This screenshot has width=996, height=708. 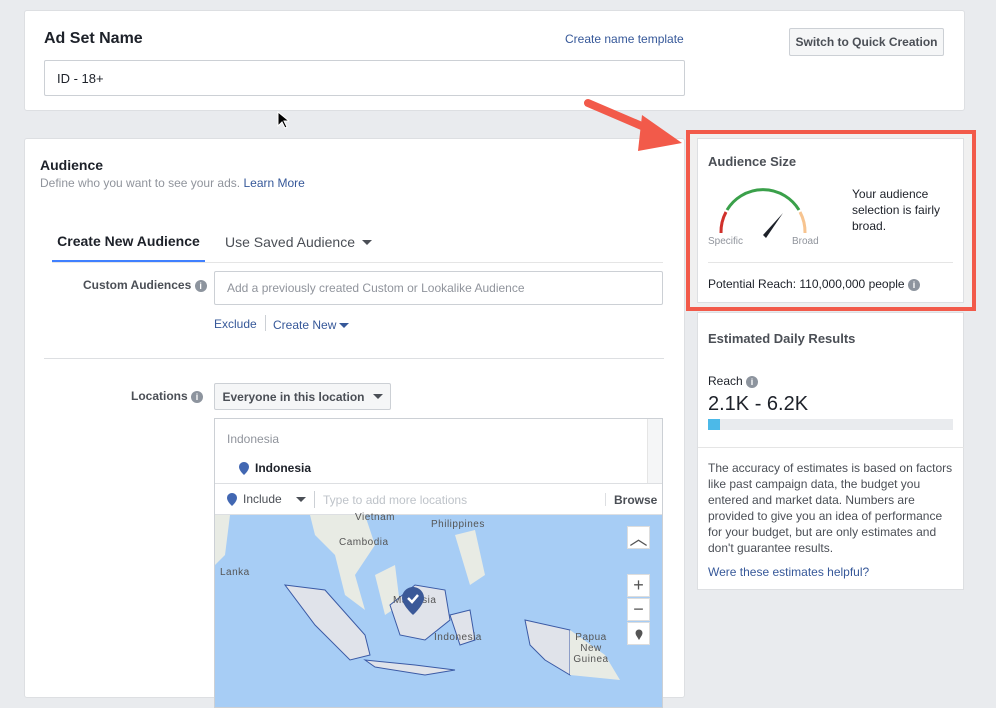 What do you see at coordinates (866, 42) in the screenshot?
I see `switch-to-quick-creation-button: Switch to Quick Creation` at bounding box center [866, 42].